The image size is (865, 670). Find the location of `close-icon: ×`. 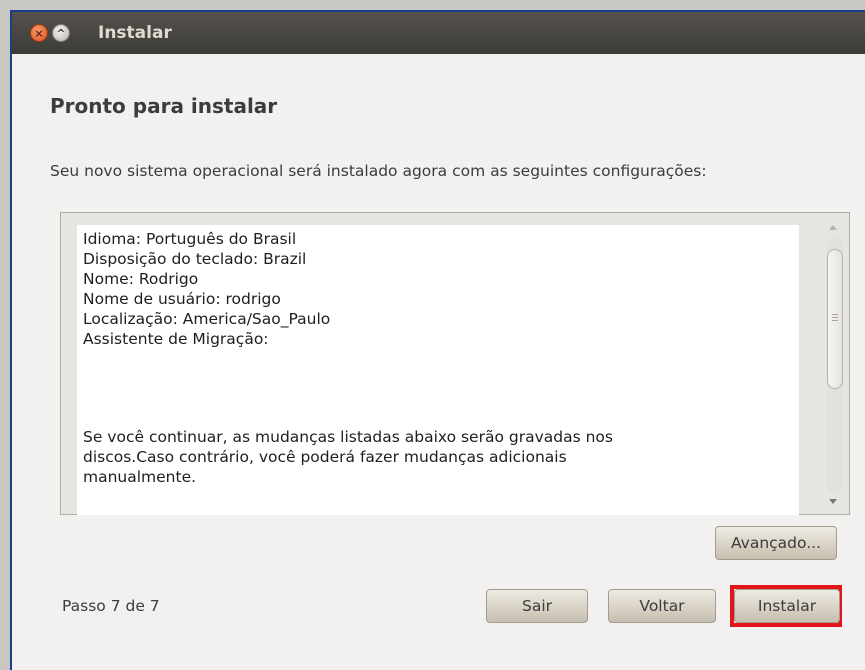

close-icon: × is located at coordinates (39, 33).